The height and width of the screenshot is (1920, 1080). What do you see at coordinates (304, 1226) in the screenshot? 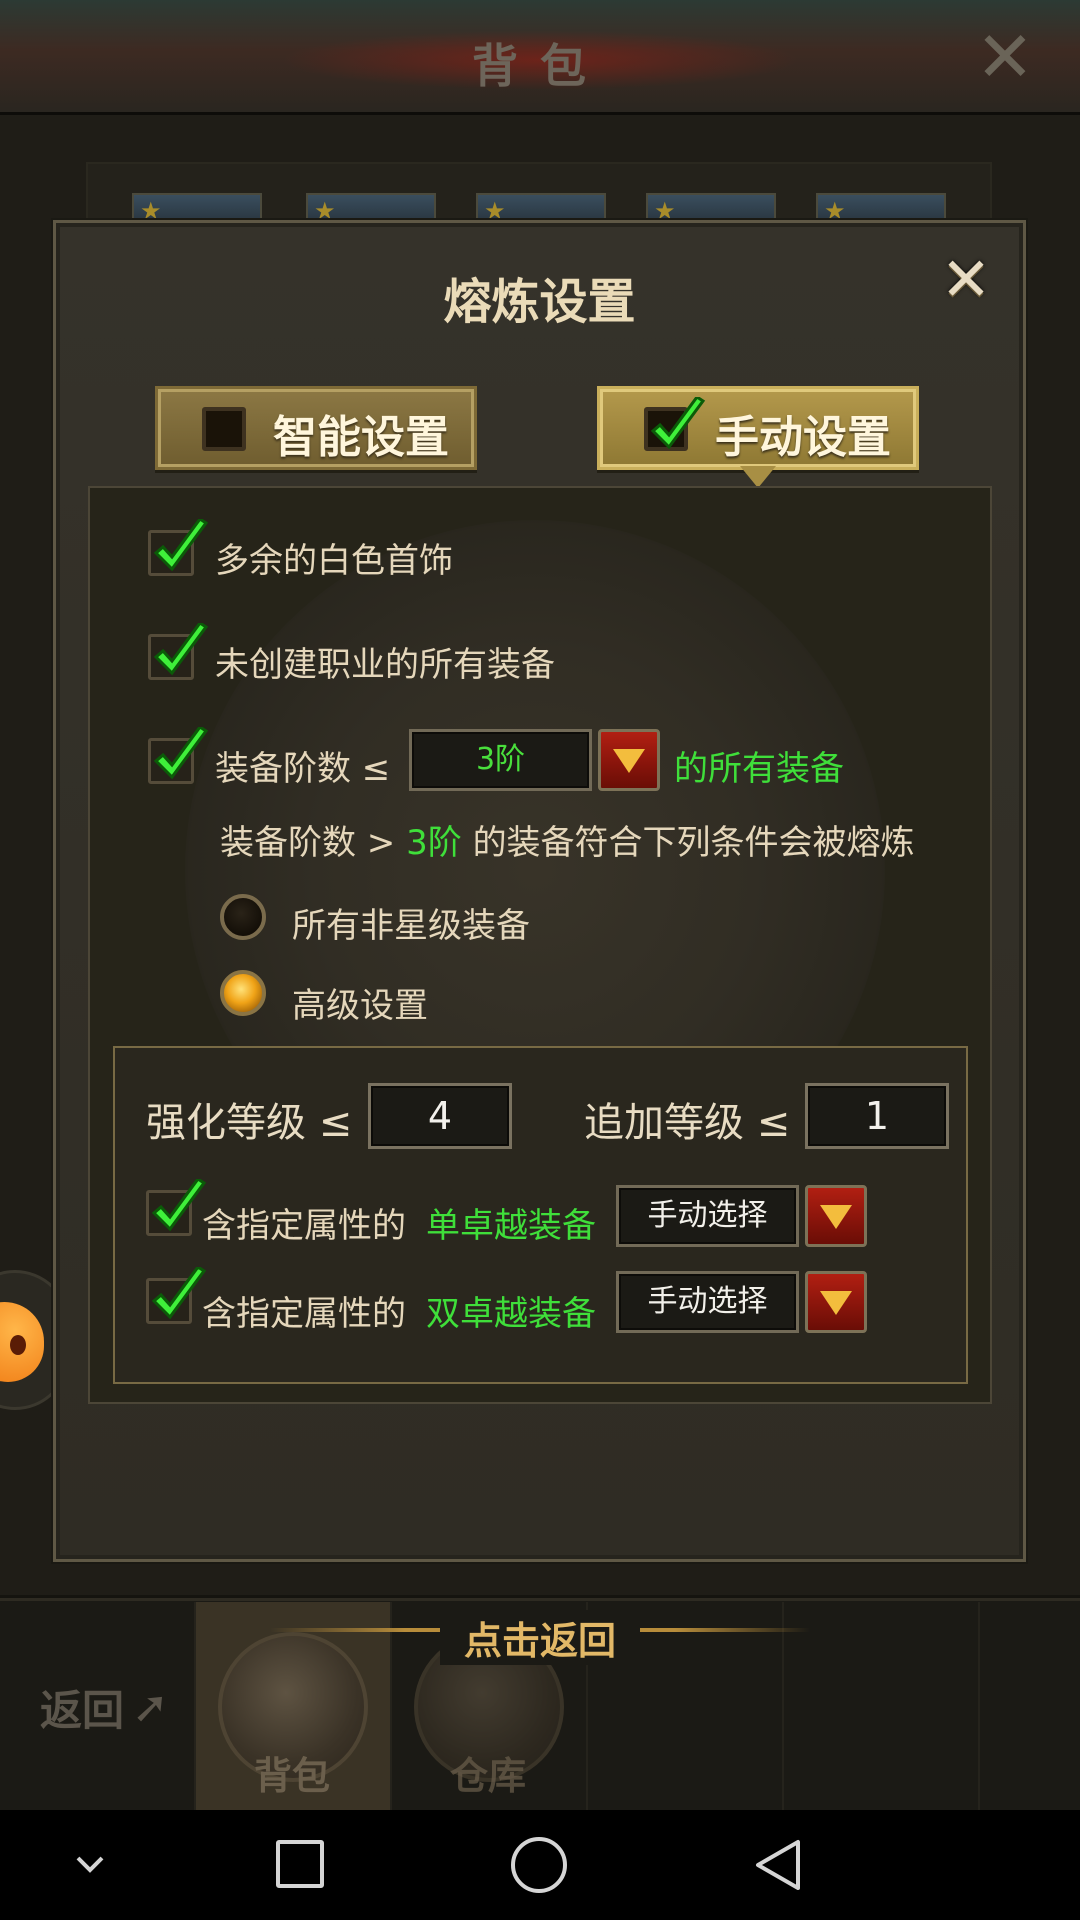
I see `single-excellent-prefix: 含指定属性的` at bounding box center [304, 1226].